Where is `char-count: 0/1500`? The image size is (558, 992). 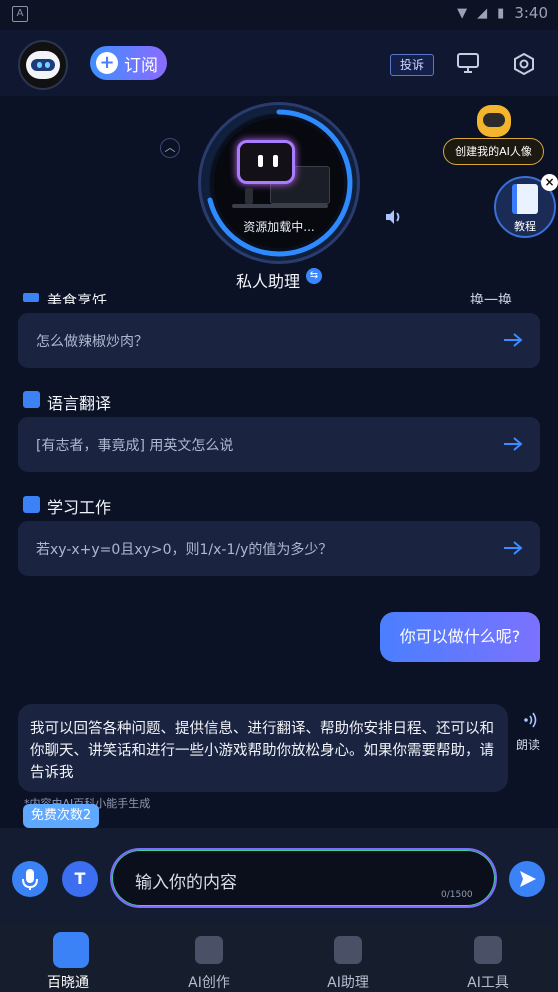
char-count: 0/1500 is located at coordinates (457, 895).